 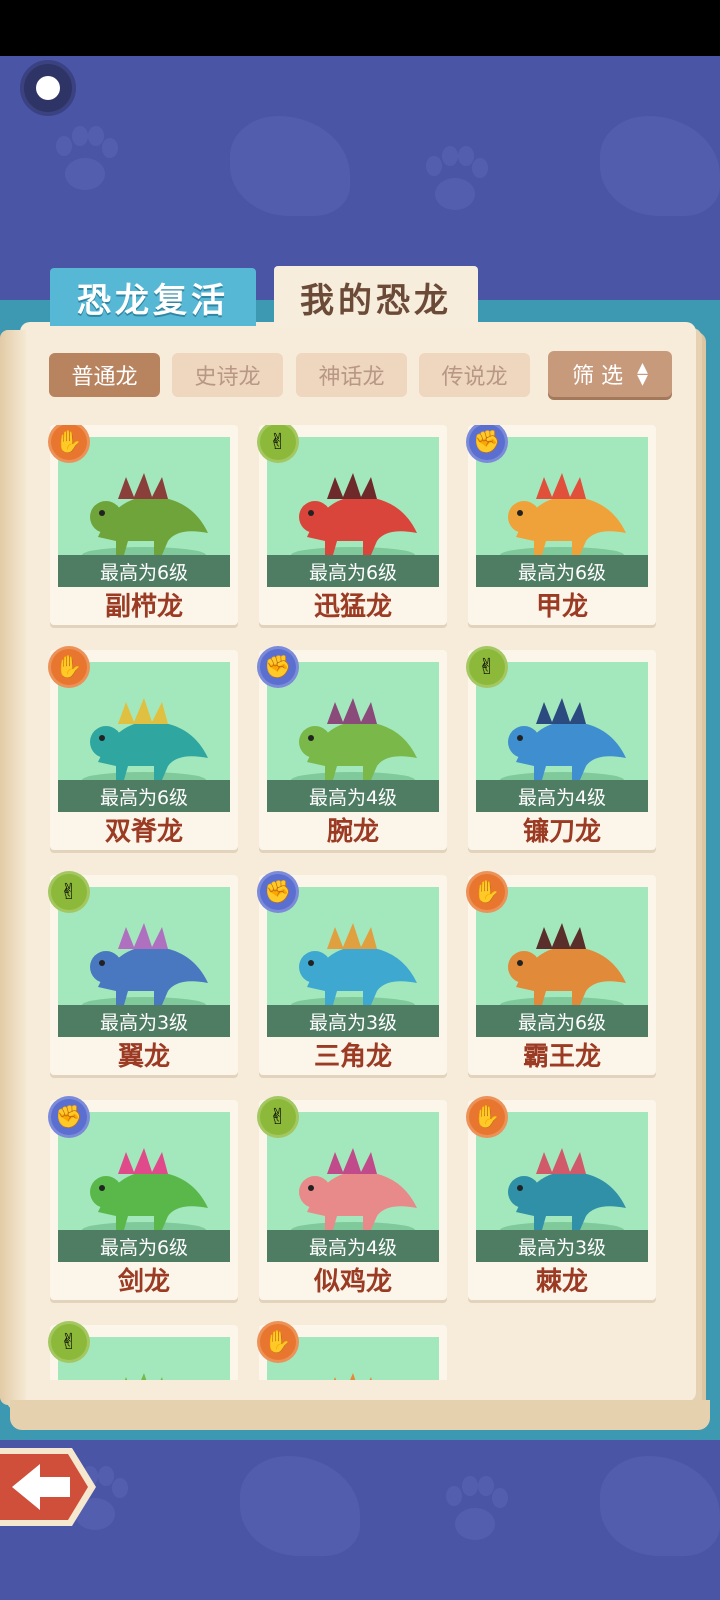 I want to click on tab-my-dinos: 我的恐龙, so click(x=376, y=297).